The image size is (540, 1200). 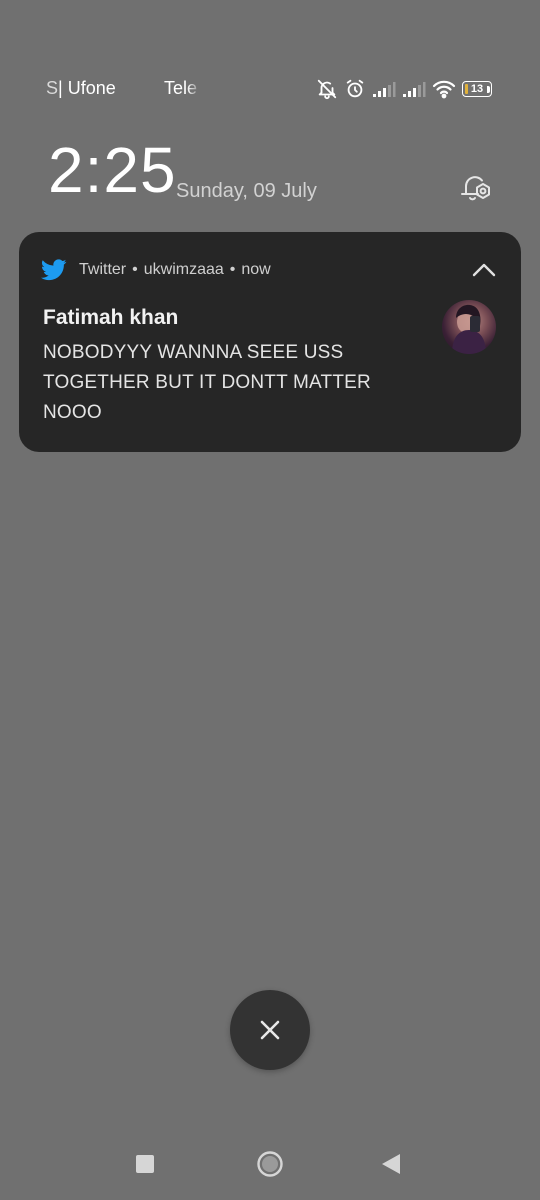 I want to click on dismiss-all-button, so click(x=270, y=1030).